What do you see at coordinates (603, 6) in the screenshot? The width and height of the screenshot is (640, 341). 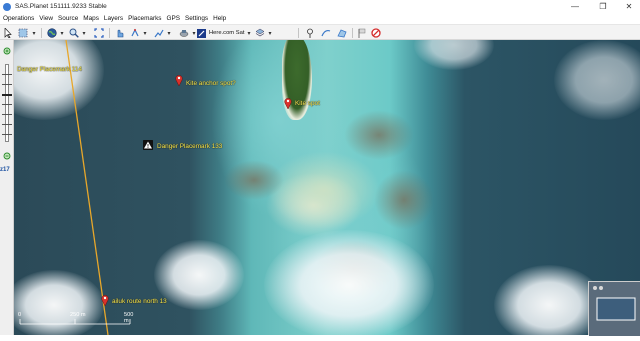 I see `maximize-button: ❐` at bounding box center [603, 6].